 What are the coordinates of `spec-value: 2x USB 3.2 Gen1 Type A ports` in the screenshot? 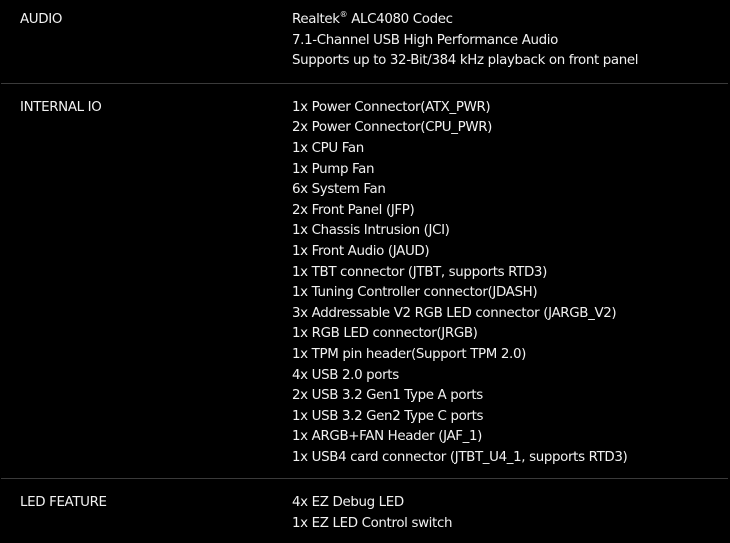 It's located at (387, 396).